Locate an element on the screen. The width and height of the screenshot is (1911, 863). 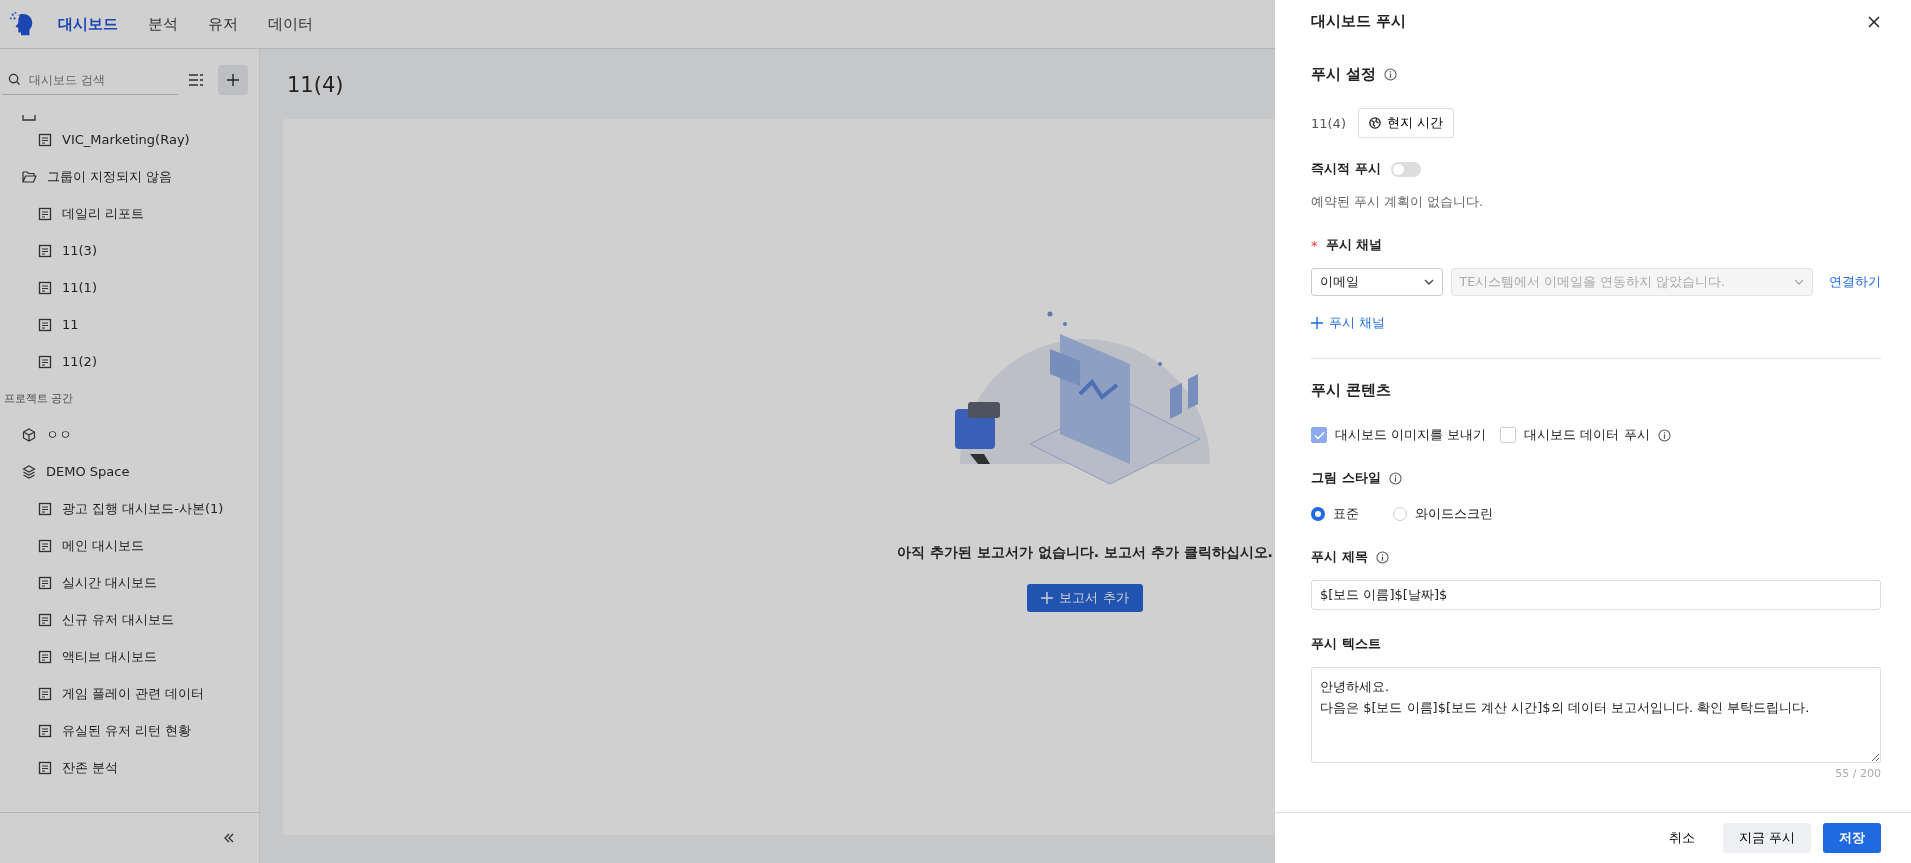
required-mark: * is located at coordinates (1314, 245).